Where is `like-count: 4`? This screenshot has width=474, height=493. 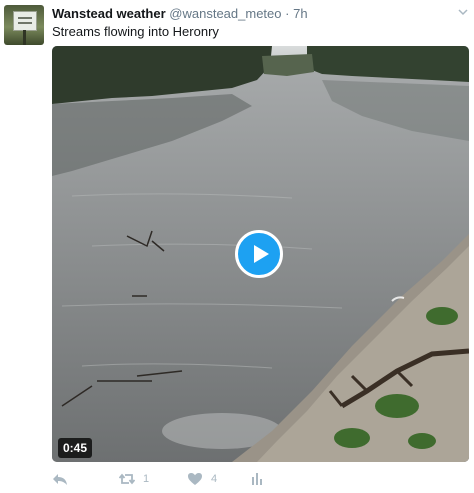
like-count: 4 is located at coordinates (214, 479).